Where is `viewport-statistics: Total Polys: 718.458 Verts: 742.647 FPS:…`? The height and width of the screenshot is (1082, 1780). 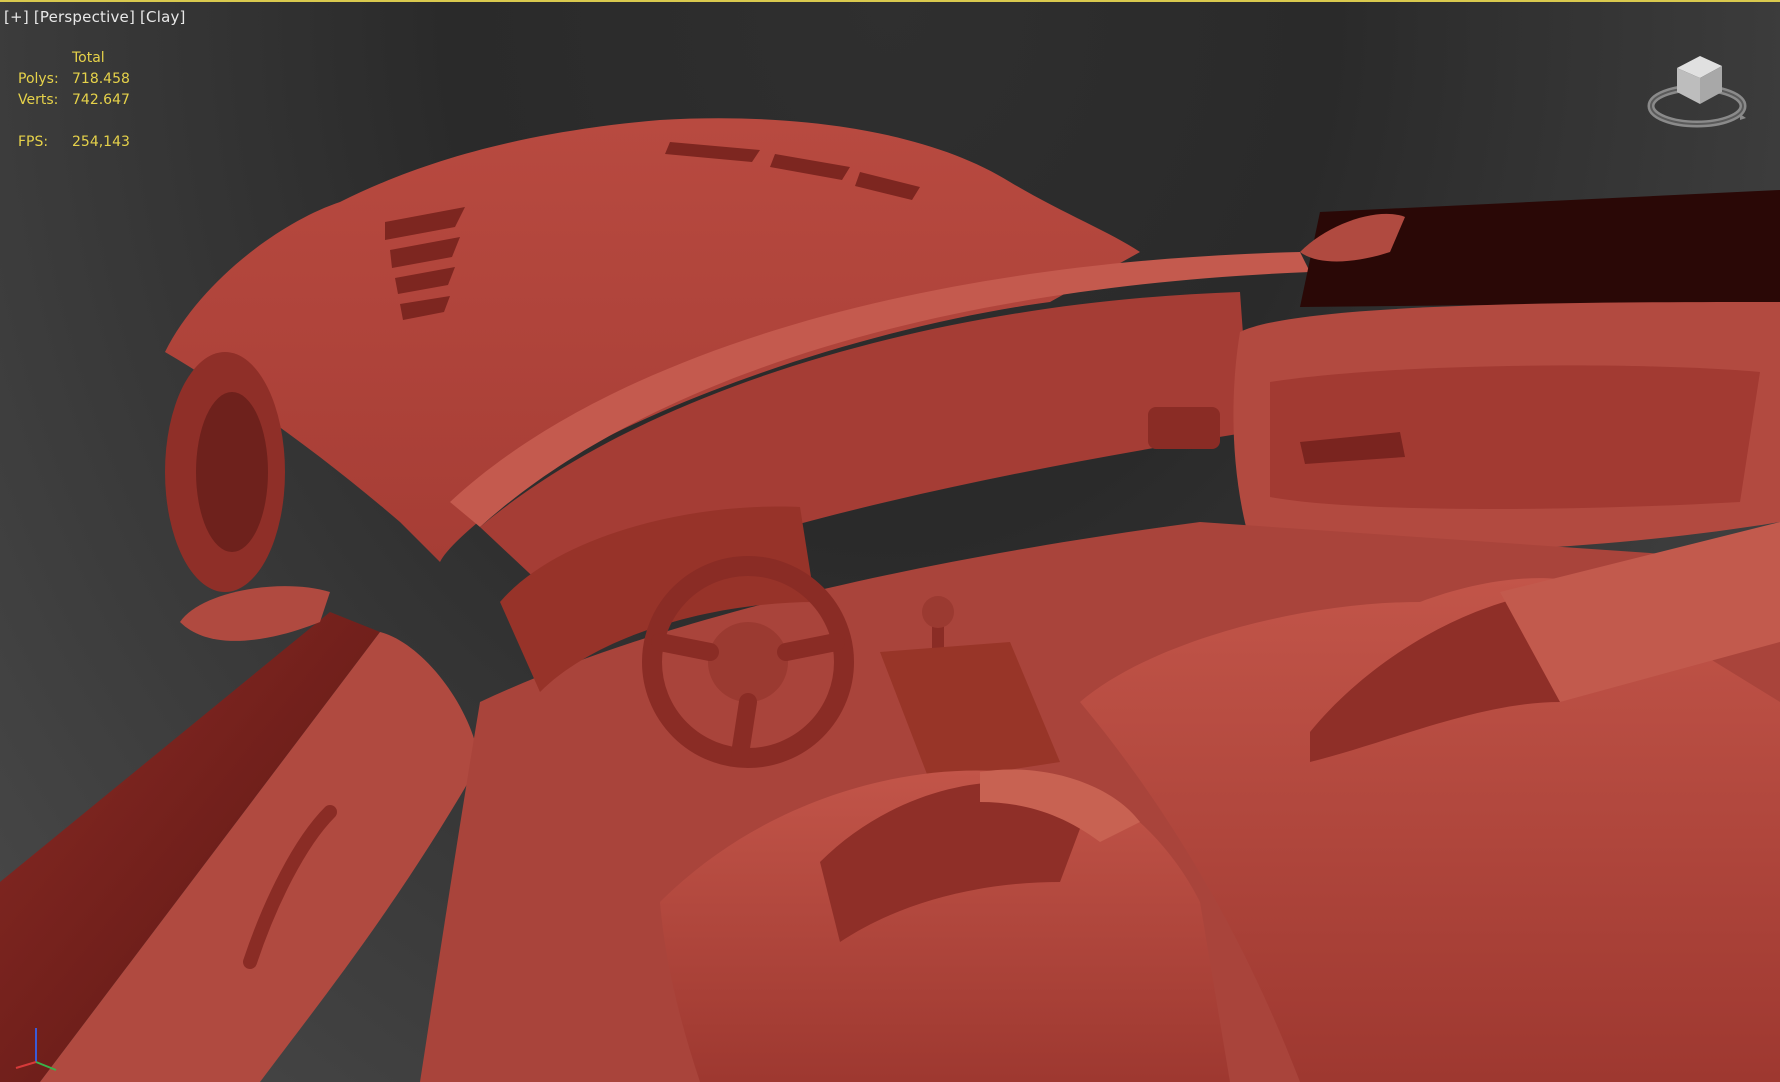
viewport-statistics: Total Polys: 718.458 Verts: 742.647 FPS:… is located at coordinates (90, 100).